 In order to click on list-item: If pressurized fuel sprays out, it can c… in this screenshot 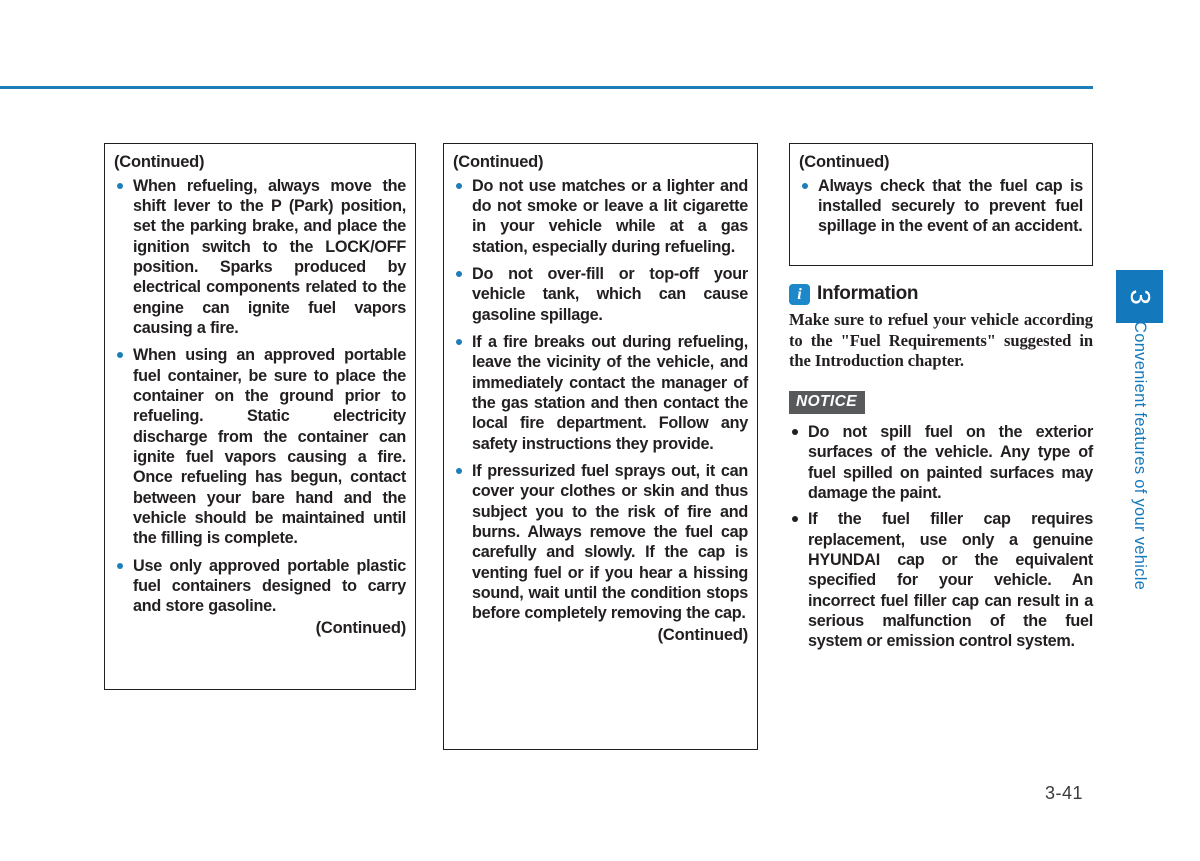, I will do `click(600, 542)`.